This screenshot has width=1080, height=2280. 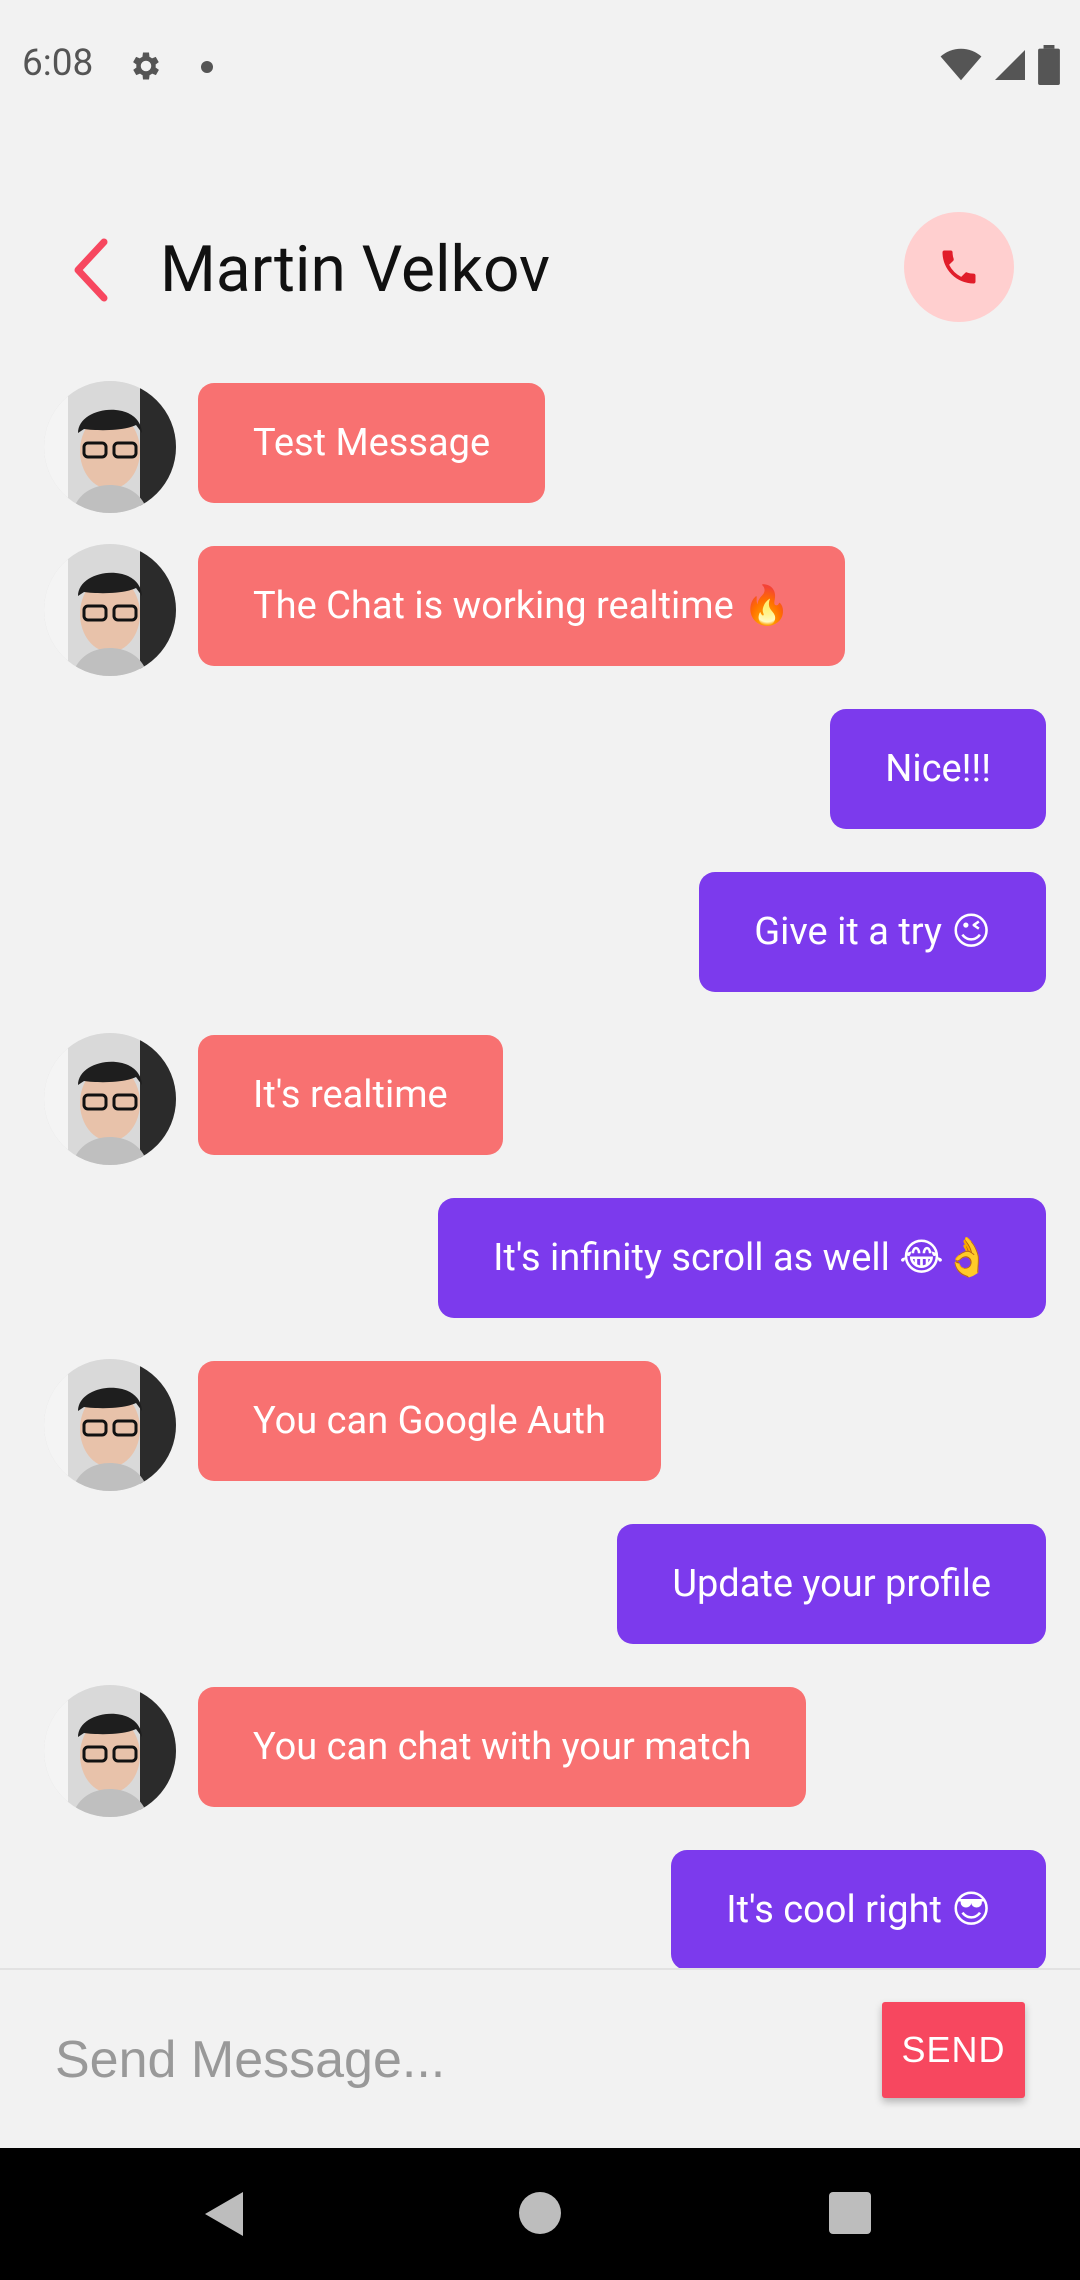 I want to click on gear-icon, so click(x=146, y=66).